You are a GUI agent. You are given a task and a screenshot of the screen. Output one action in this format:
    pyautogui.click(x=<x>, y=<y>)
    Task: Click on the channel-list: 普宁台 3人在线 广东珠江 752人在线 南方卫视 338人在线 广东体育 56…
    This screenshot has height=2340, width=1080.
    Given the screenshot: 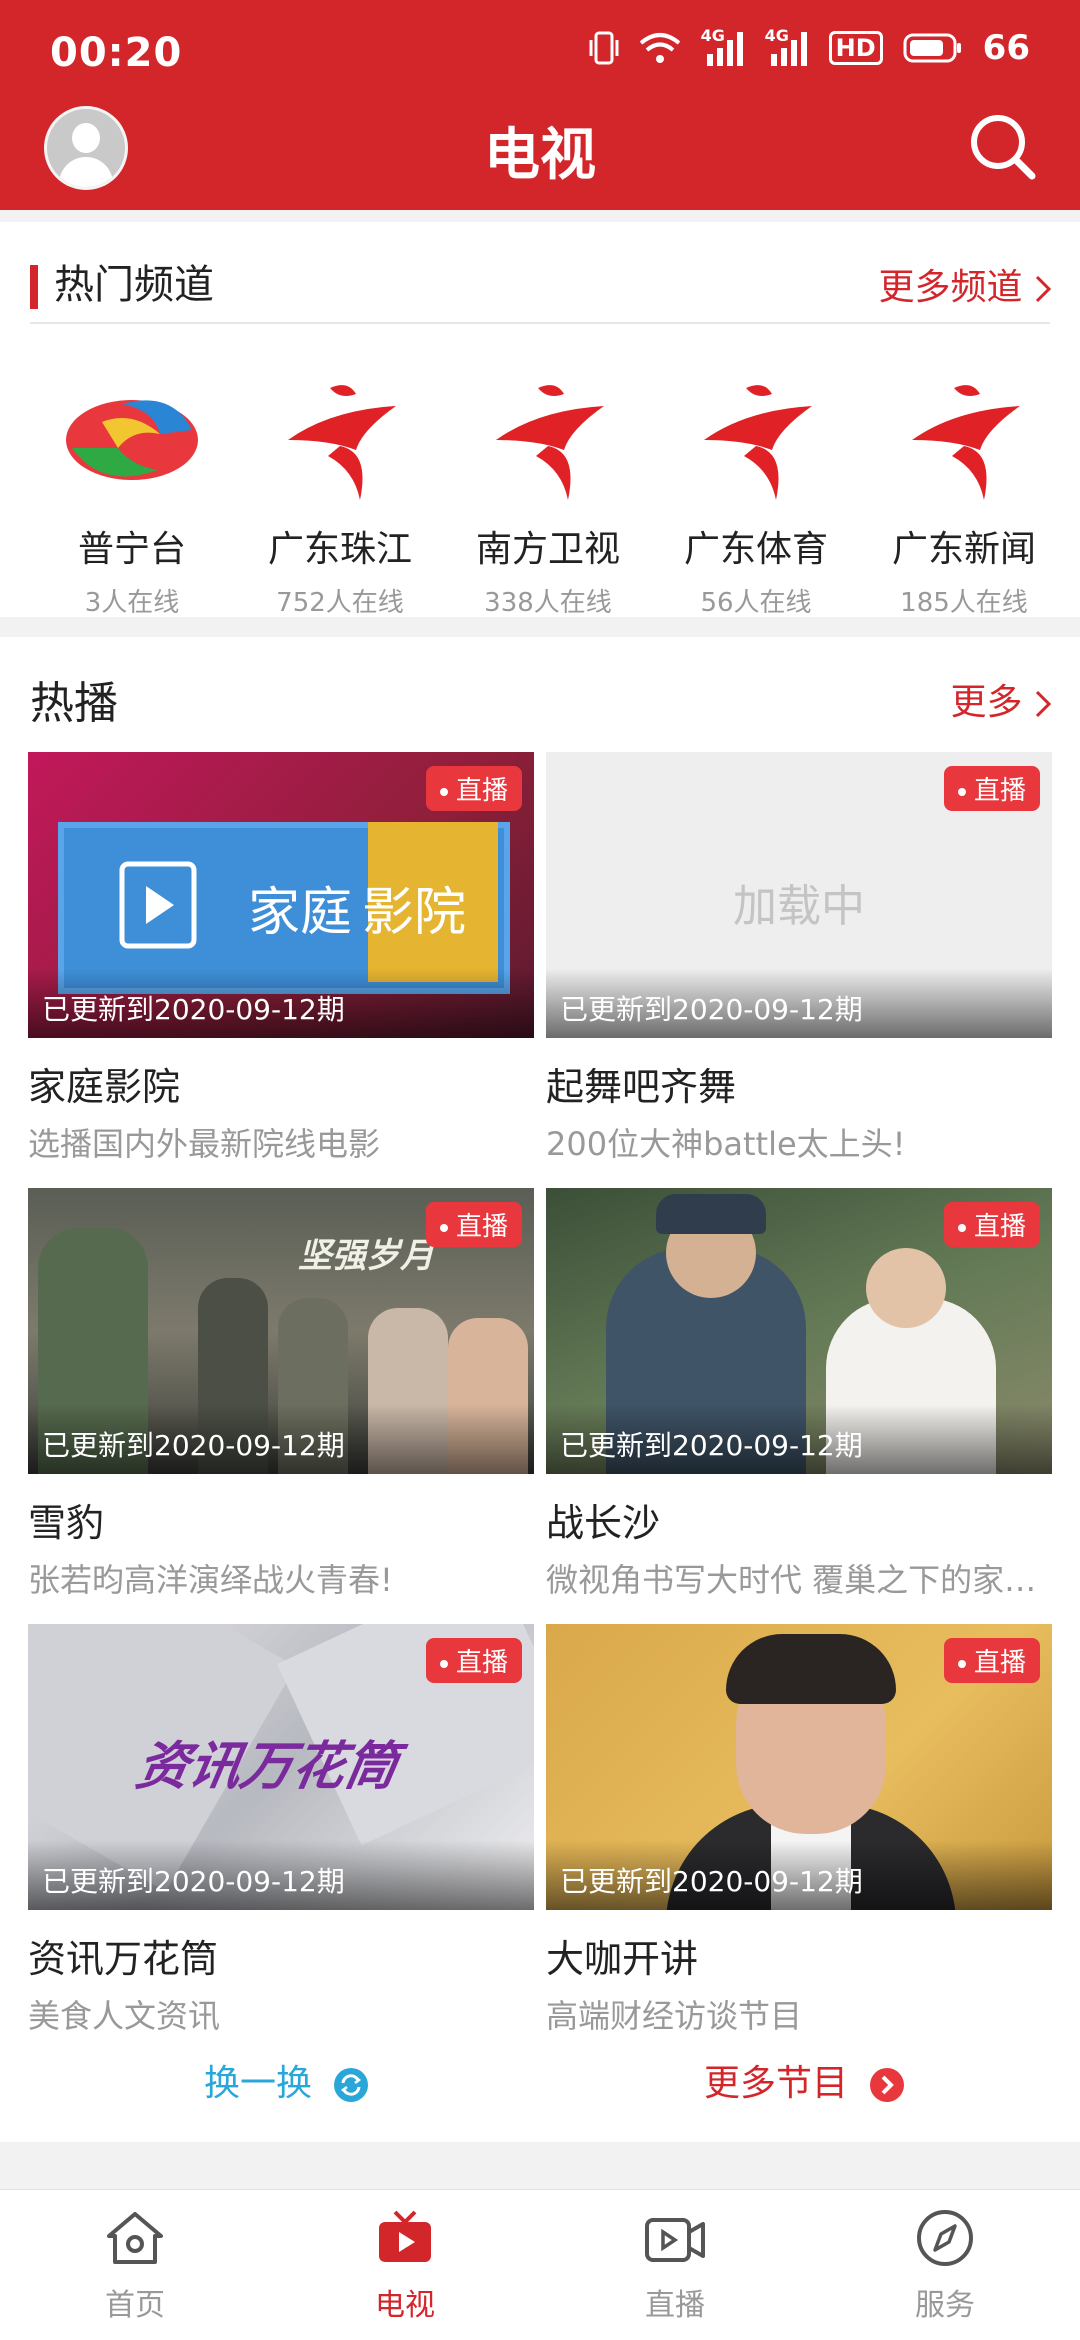 What is the action you would take?
    pyautogui.click(x=540, y=474)
    